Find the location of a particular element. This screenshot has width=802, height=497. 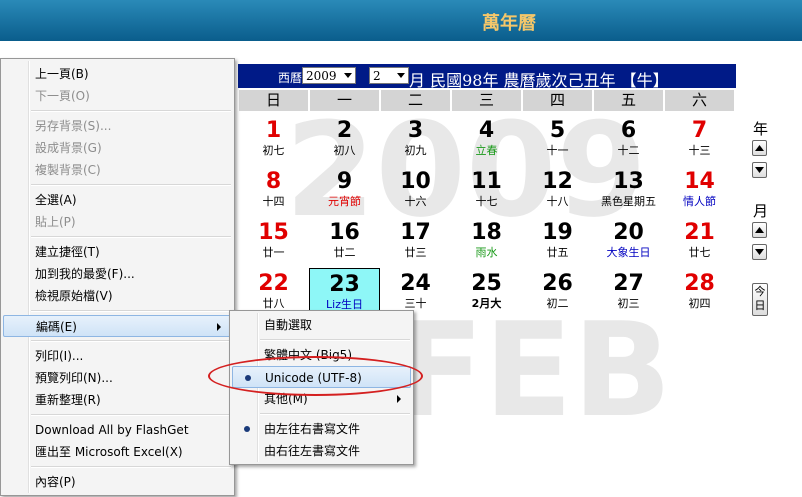

lunar-label: 初三 is located at coordinates (628, 303).